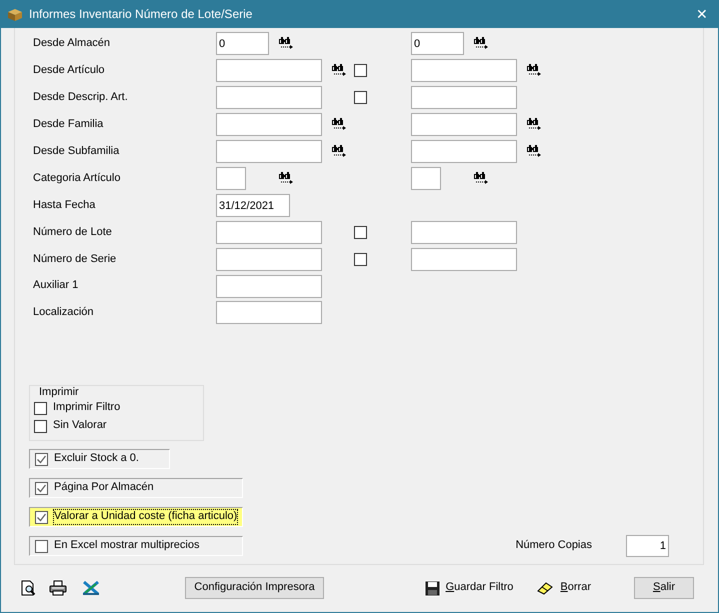 Image resolution: width=719 pixels, height=613 pixels. Describe the element at coordinates (80, 97) in the screenshot. I see `field-label: Desde Descrip. Art.` at that location.